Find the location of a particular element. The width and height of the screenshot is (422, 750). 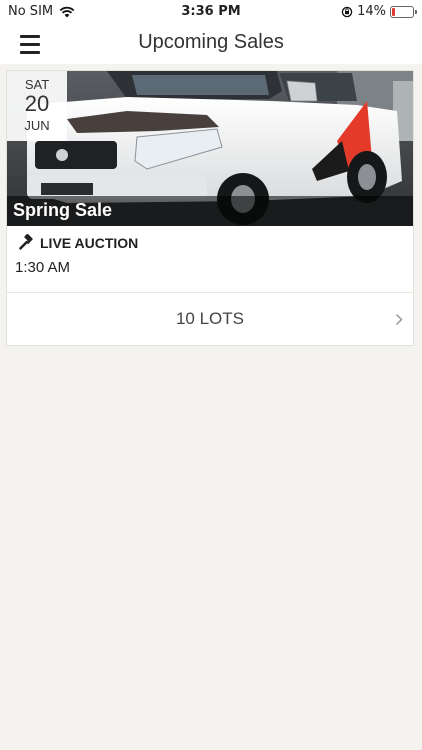

battery-percent: 14% is located at coordinates (371, 11).